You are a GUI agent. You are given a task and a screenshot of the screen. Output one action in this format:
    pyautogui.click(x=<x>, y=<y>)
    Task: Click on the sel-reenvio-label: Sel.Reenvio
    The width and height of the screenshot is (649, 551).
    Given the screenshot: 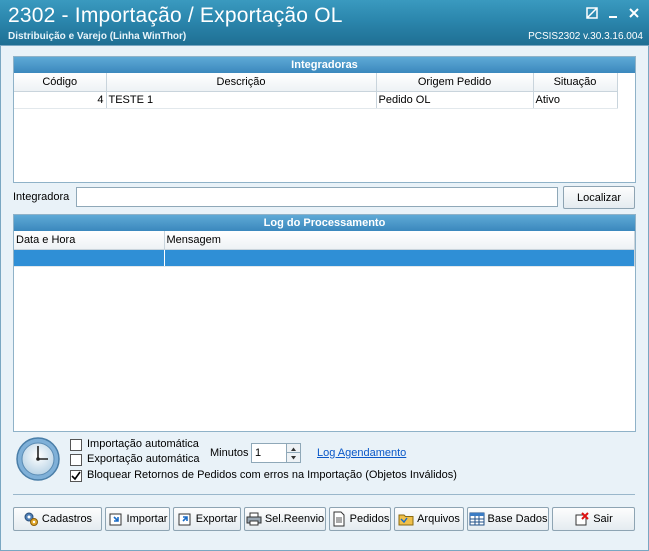 What is the action you would take?
    pyautogui.click(x=294, y=519)
    